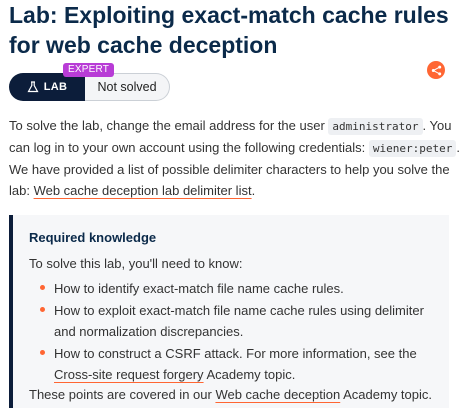 This screenshot has width=474, height=408. I want to click on csrf-link: Cross-site request forgery, so click(129, 374).